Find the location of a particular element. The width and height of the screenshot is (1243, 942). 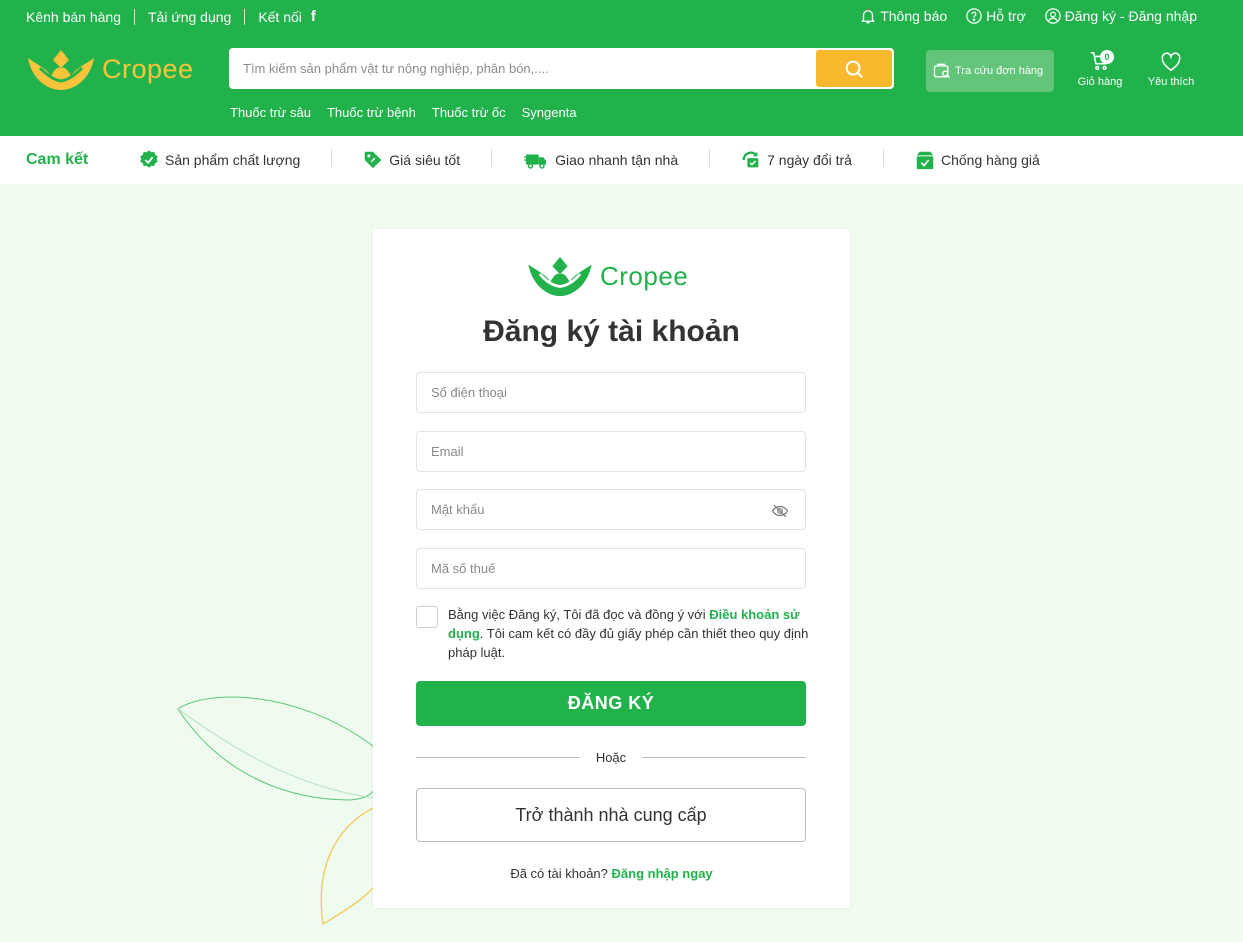

notifications-link: Thông báo is located at coordinates (903, 16).